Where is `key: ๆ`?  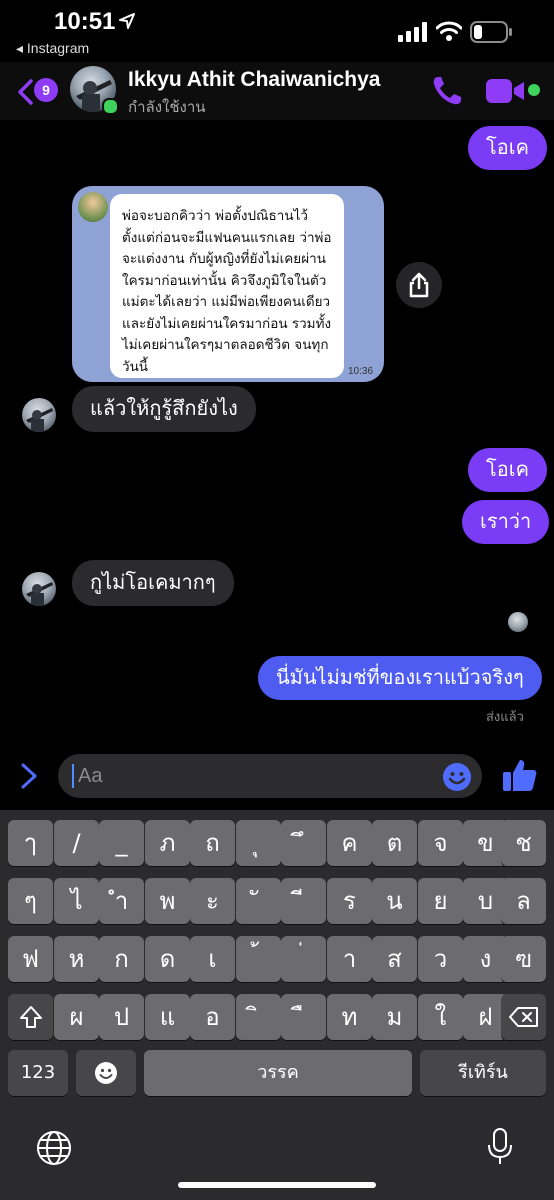 key: ๆ is located at coordinates (30, 901).